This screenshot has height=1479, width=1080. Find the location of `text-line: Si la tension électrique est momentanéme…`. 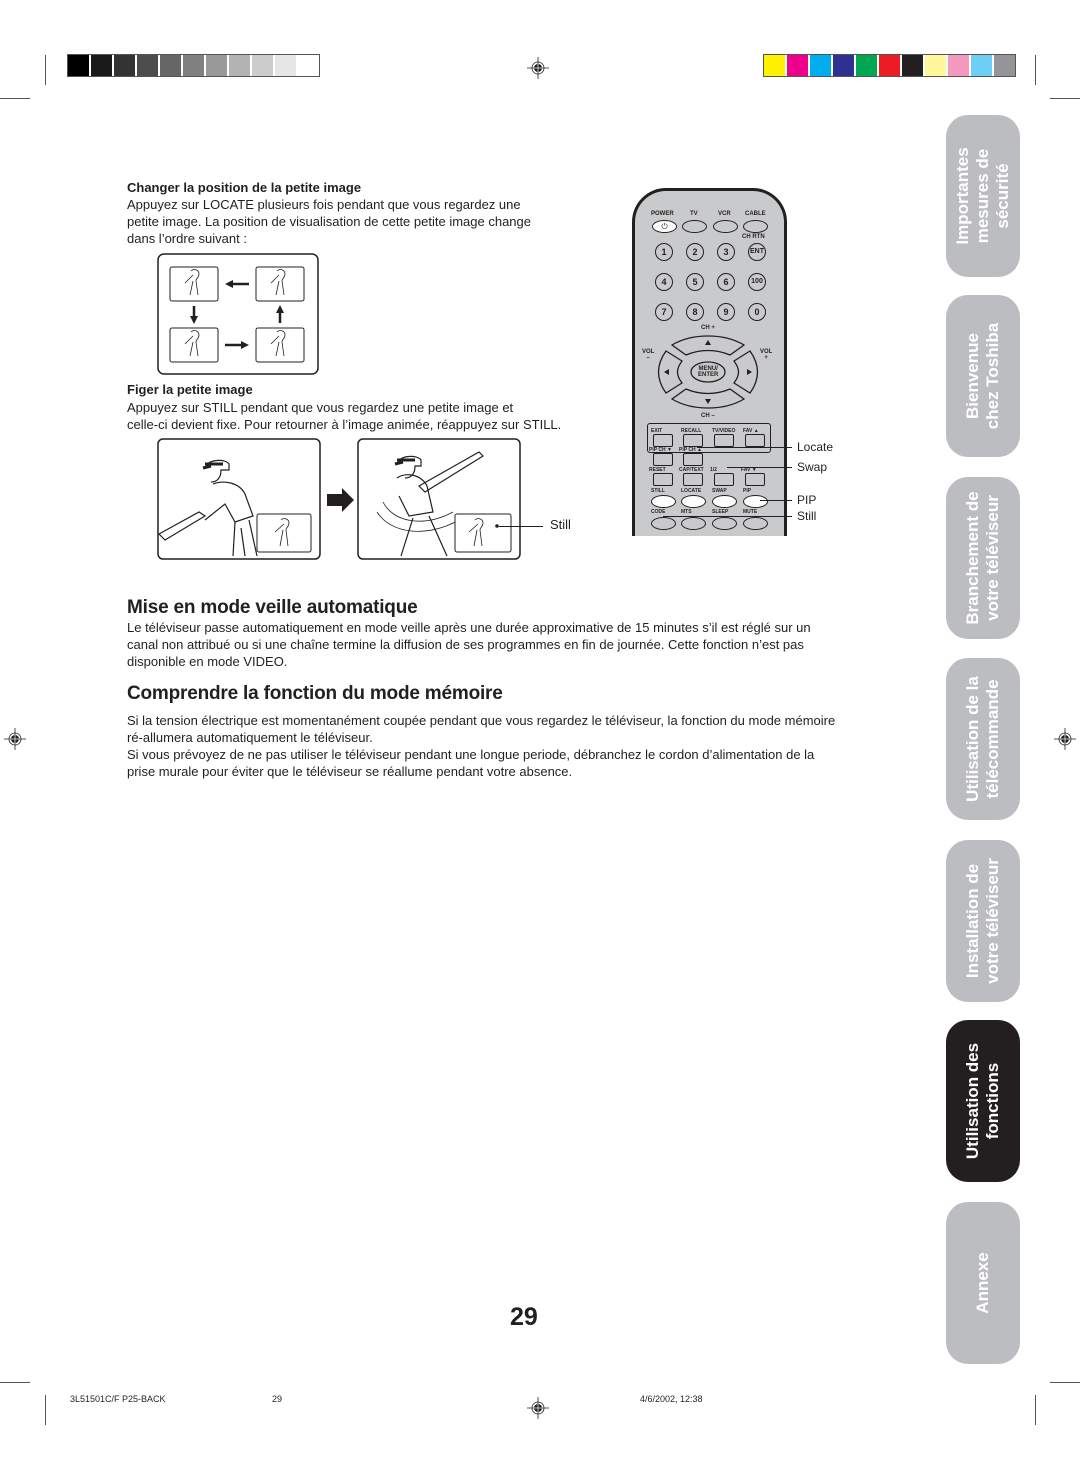

text-line: Si la tension électrique est momentanéme… is located at coordinates (481, 720).